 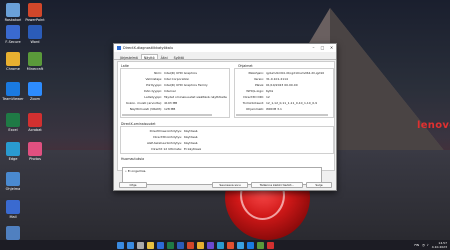 I want to click on desktop-icon-label: Chrome, so click(x=13, y=69).